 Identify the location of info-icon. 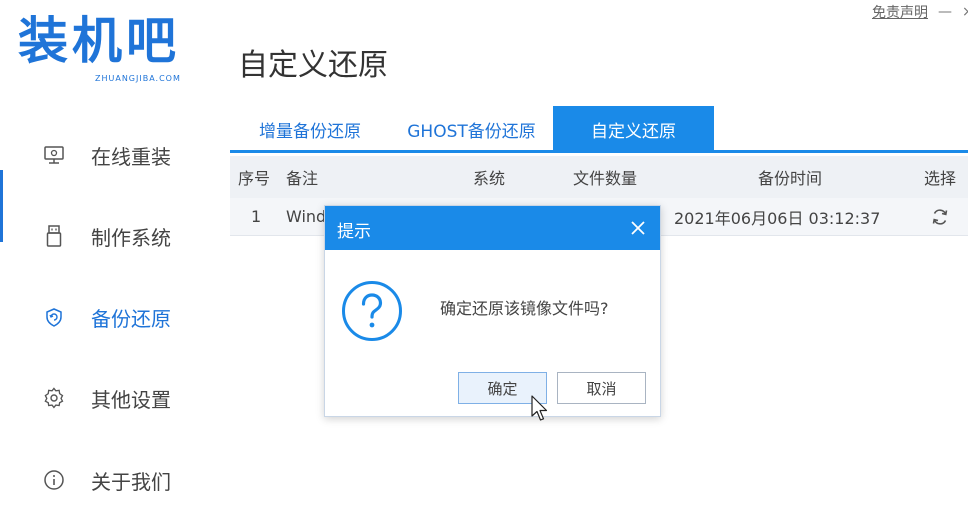
(54, 480).